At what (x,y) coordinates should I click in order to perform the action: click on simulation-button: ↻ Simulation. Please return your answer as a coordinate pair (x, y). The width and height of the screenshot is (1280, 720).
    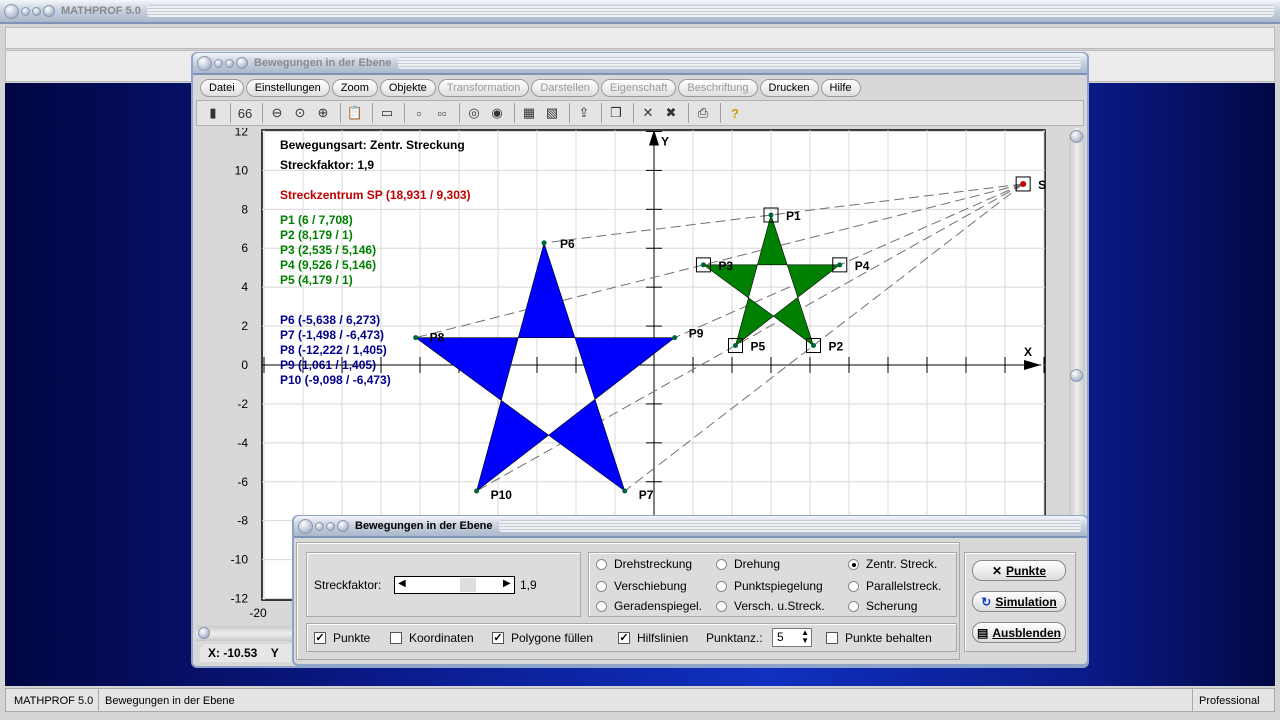
    Looking at the image, I should click on (1019, 601).